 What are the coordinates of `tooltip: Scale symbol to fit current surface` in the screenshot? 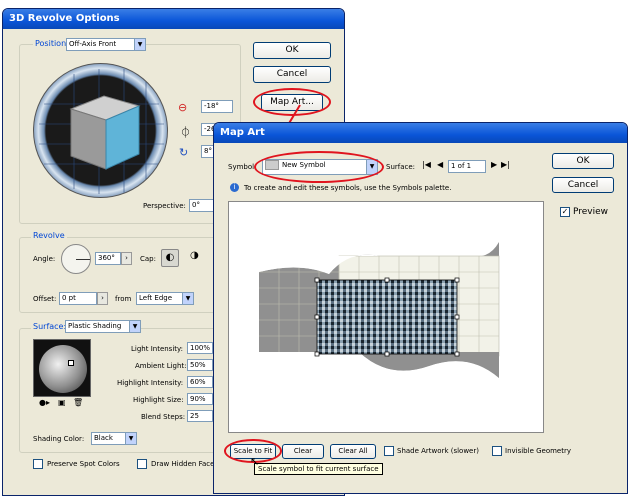 It's located at (318, 469).